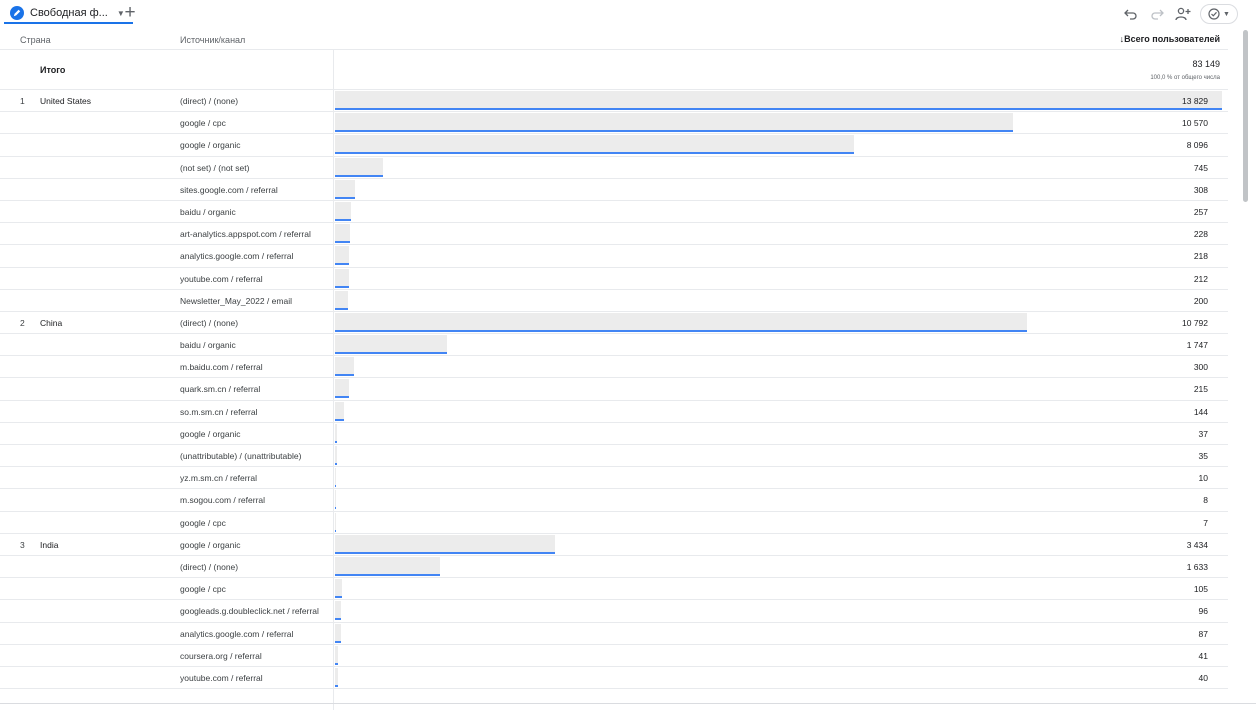  I want to click on table-row: google / cpc 105, so click(614, 589).